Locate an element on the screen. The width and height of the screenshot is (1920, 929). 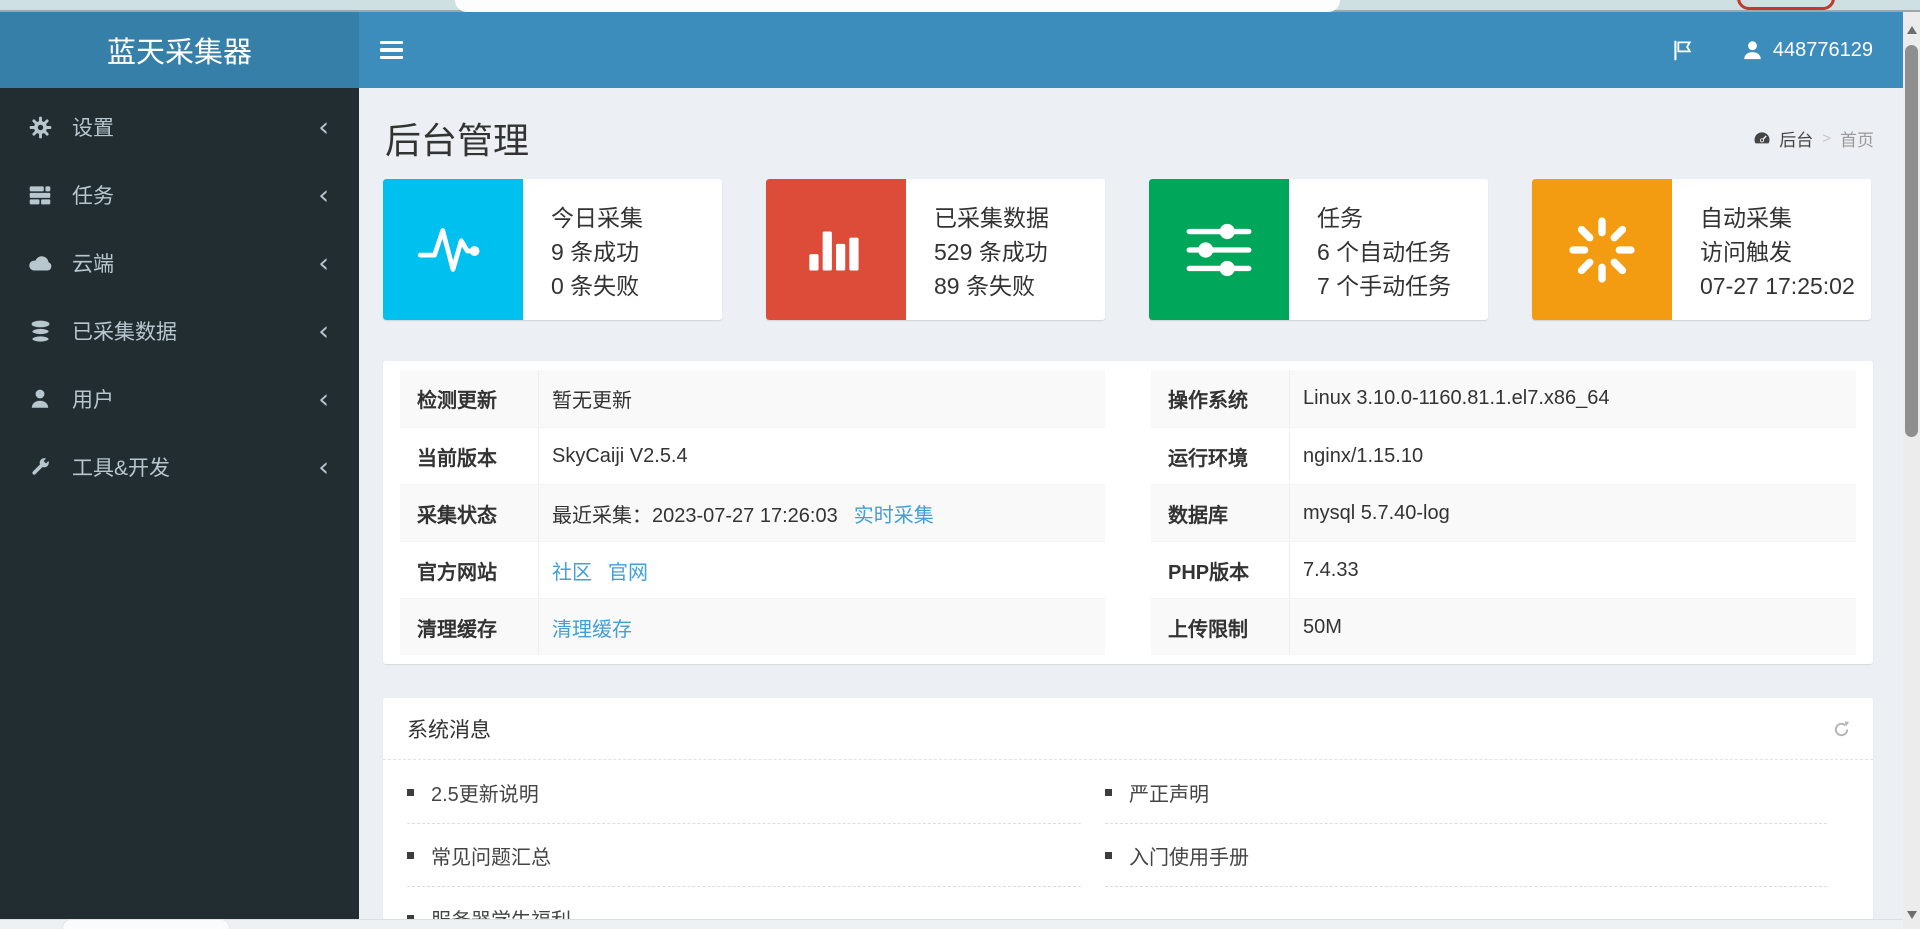
scroll-down-button is located at coordinates (1911, 915).